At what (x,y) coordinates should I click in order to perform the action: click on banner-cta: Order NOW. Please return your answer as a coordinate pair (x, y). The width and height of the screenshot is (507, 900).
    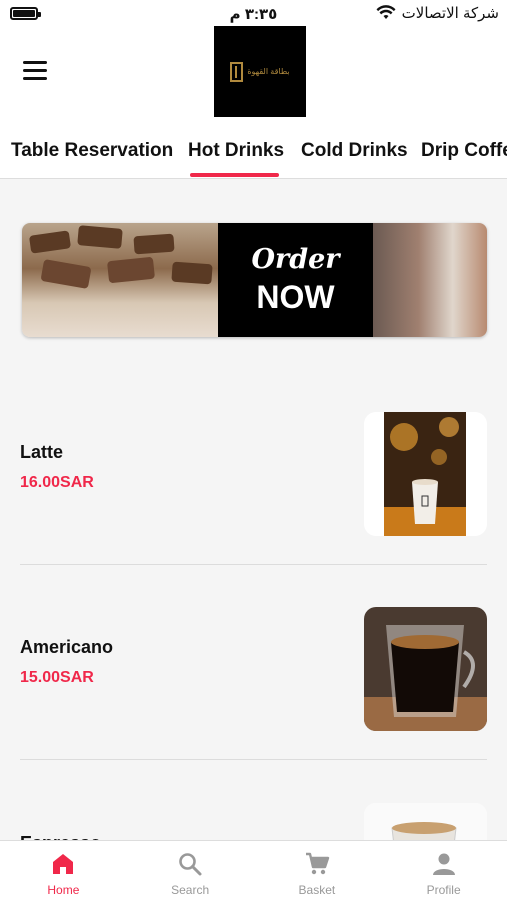
    Looking at the image, I should click on (295, 280).